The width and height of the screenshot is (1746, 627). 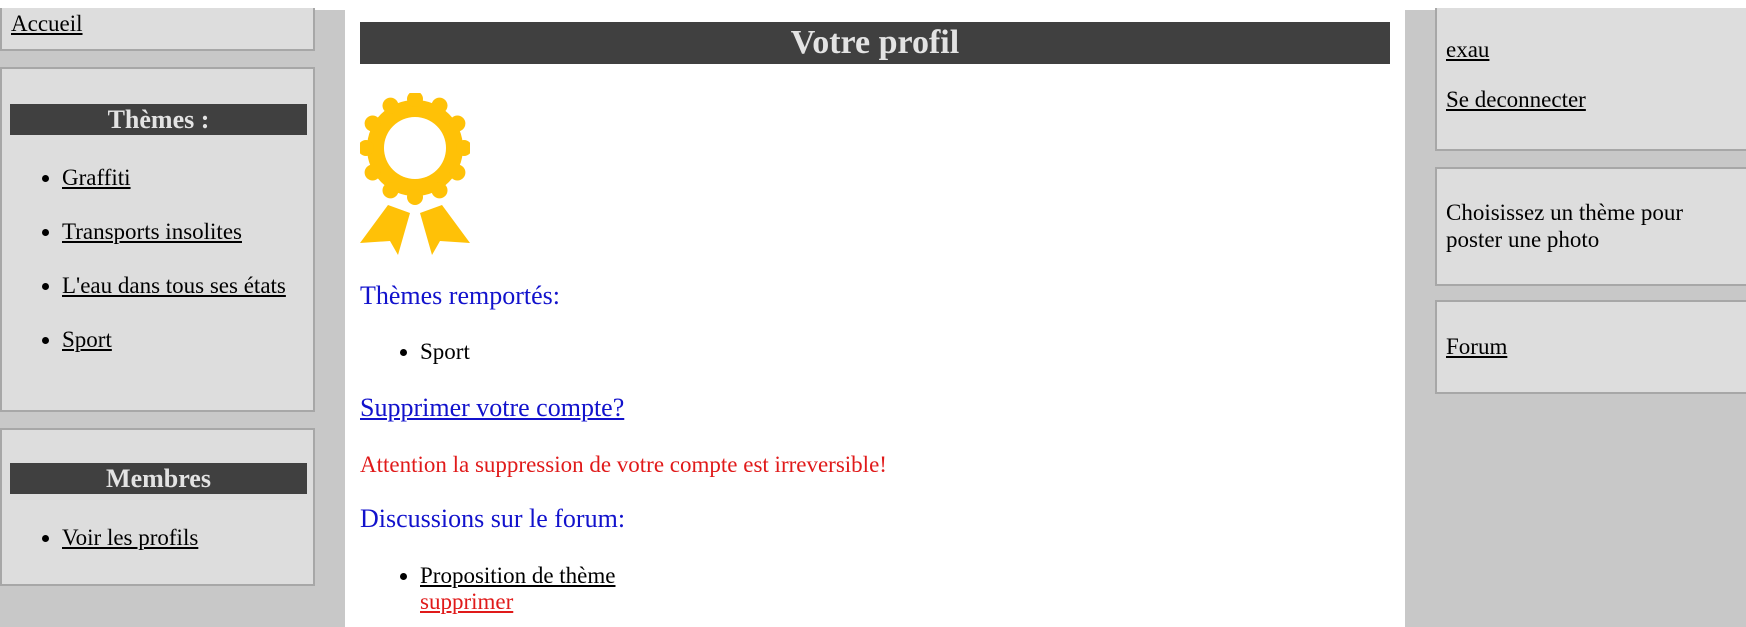 What do you see at coordinates (493, 518) in the screenshot?
I see `forum-discussions-heading: Discussions sur le forum:` at bounding box center [493, 518].